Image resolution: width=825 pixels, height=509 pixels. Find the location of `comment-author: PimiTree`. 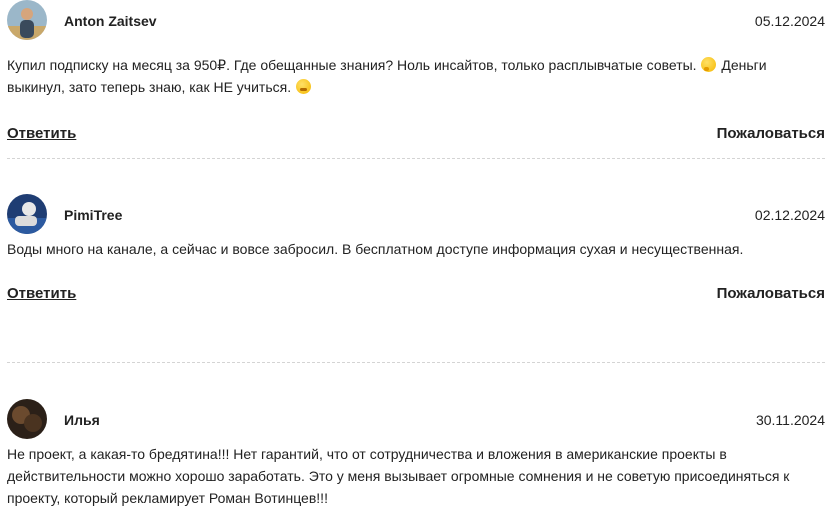

comment-author: PimiTree is located at coordinates (93, 215).